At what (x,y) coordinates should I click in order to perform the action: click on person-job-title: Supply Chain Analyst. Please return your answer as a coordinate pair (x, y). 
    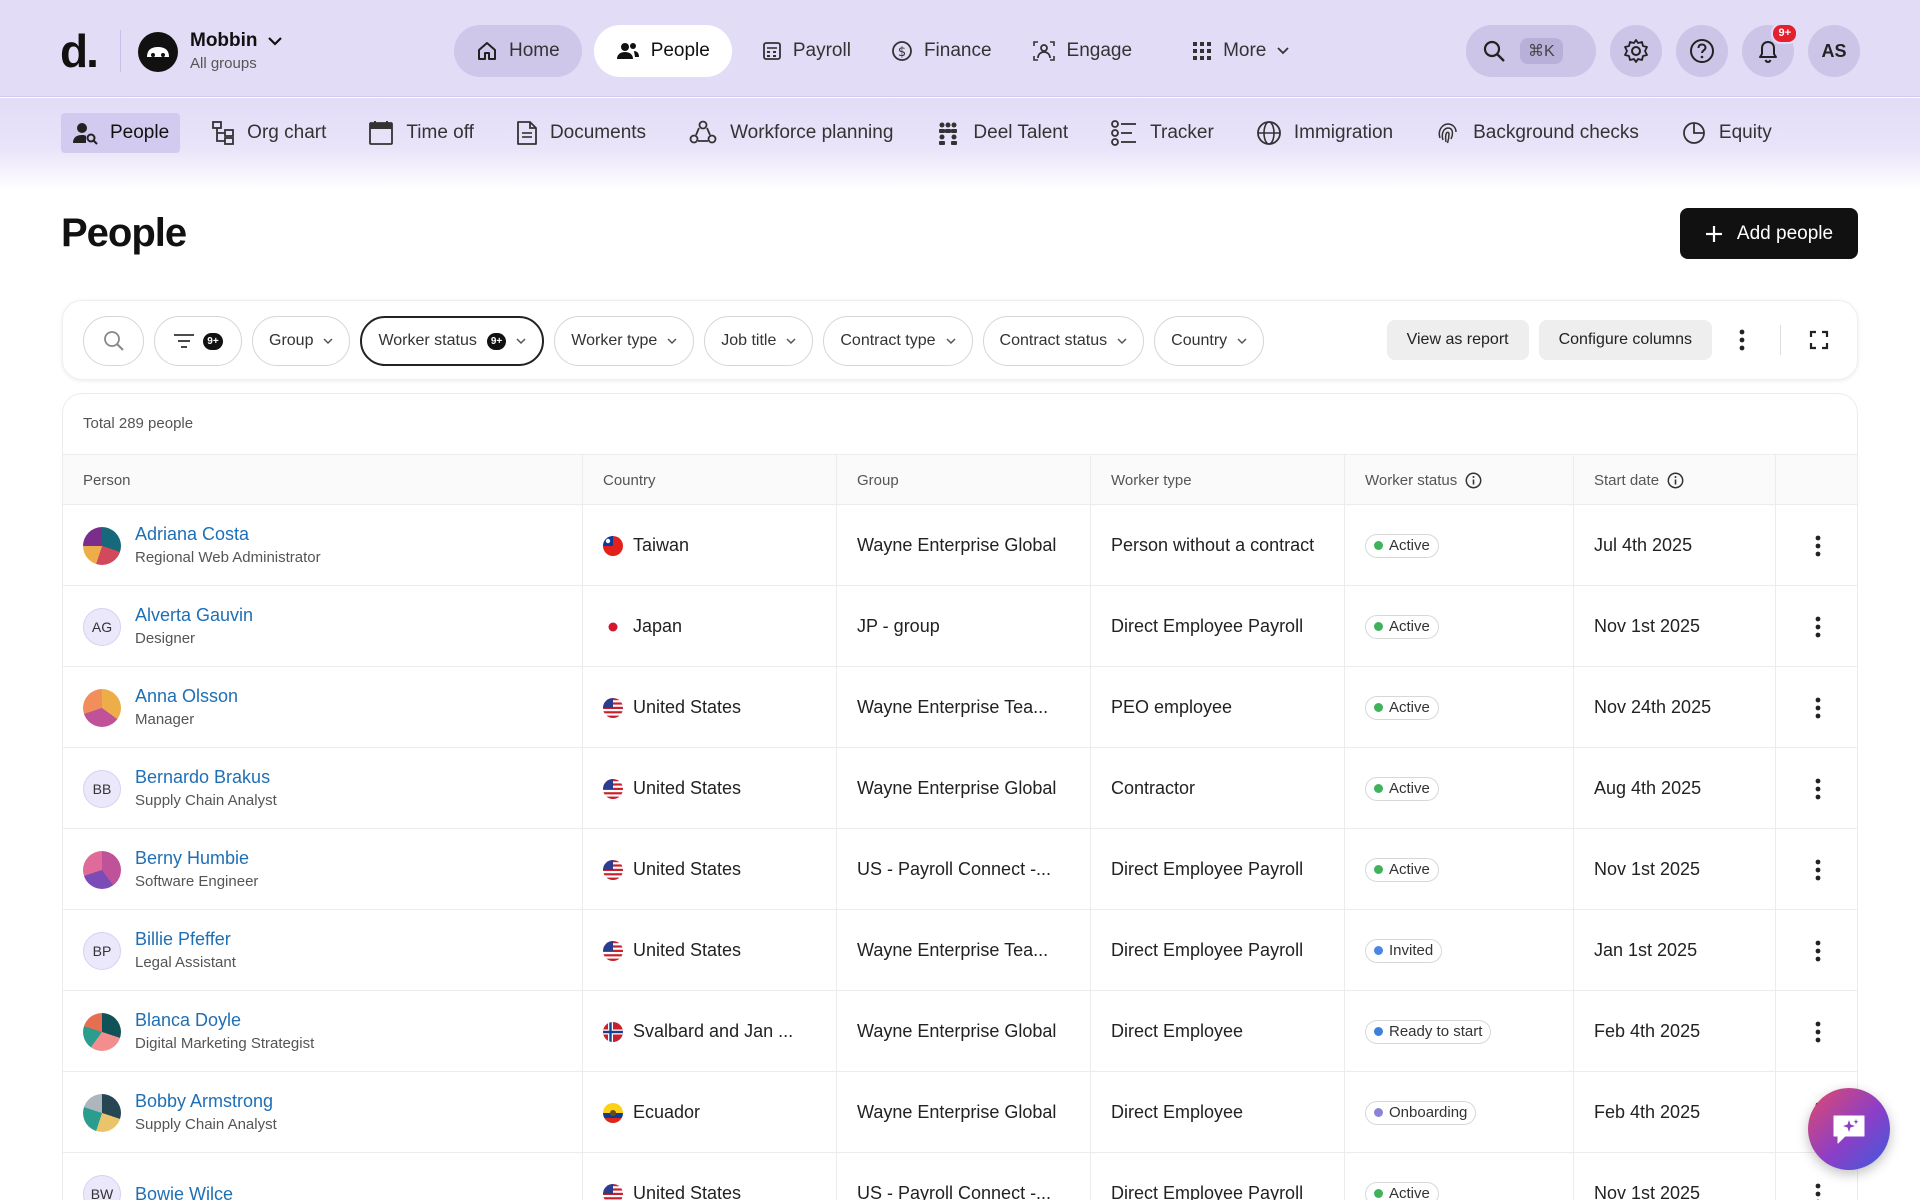
    Looking at the image, I should click on (206, 1124).